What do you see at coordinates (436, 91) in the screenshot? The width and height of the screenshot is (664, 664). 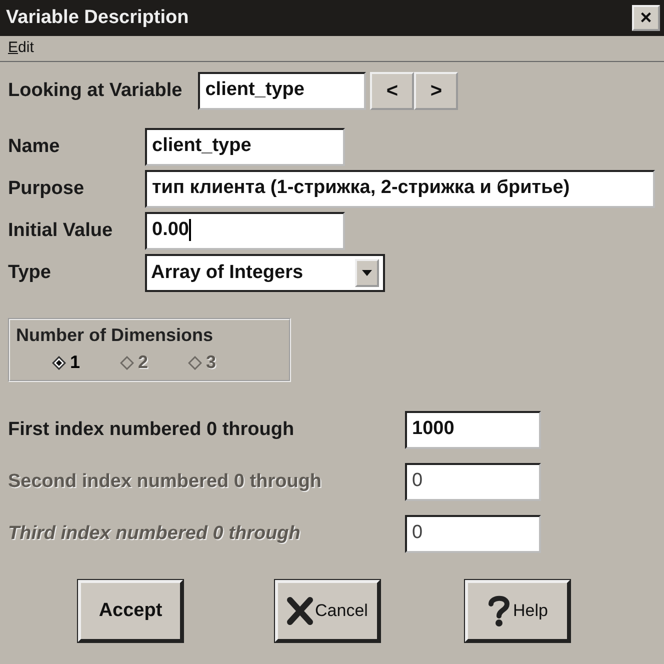 I see `next-button: >` at bounding box center [436, 91].